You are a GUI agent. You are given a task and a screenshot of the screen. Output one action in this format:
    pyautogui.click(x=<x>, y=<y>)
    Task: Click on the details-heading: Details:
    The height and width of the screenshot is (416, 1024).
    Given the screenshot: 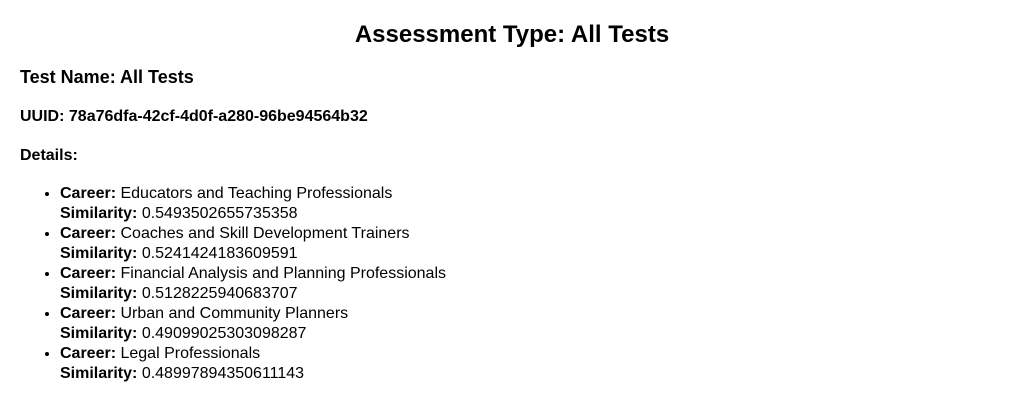 What is the action you would take?
    pyautogui.click(x=49, y=155)
    